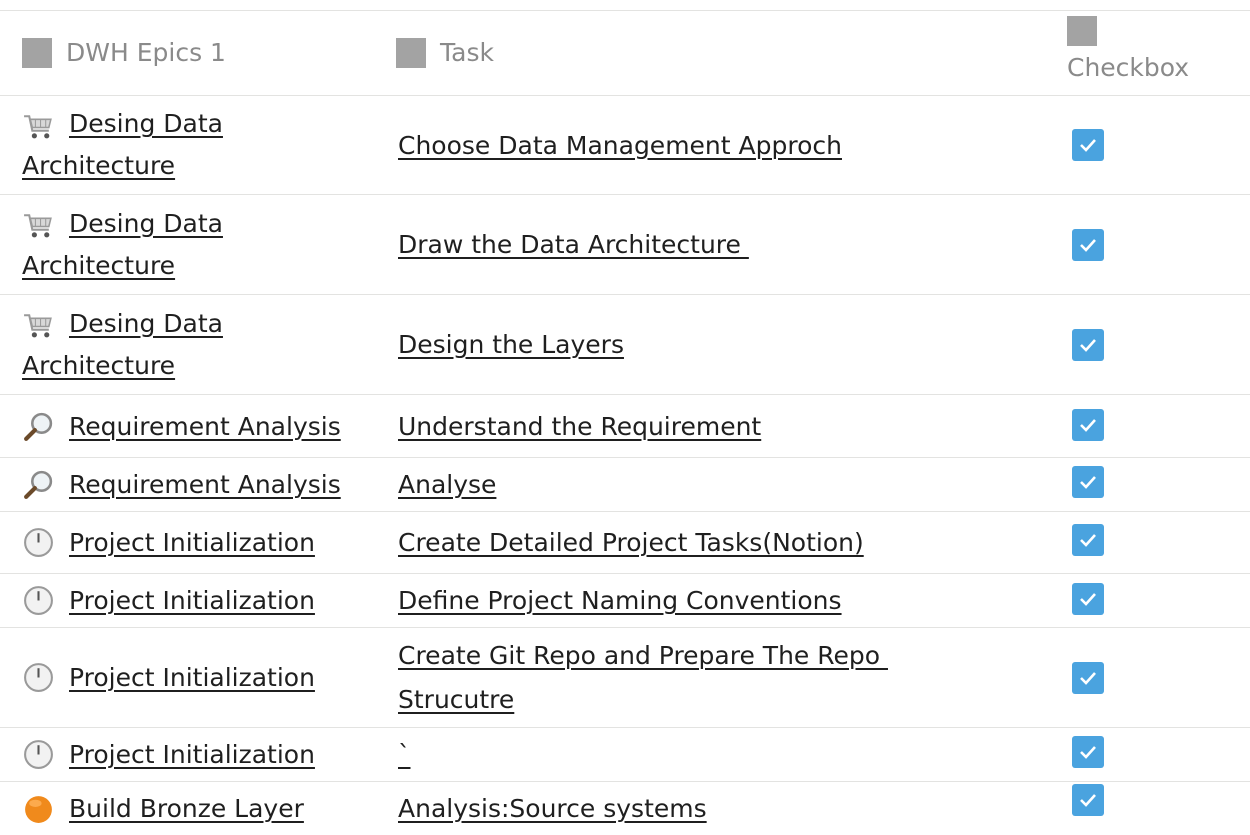 The height and width of the screenshot is (835, 1250). What do you see at coordinates (411, 53) in the screenshot?
I see `title-property-icon` at bounding box center [411, 53].